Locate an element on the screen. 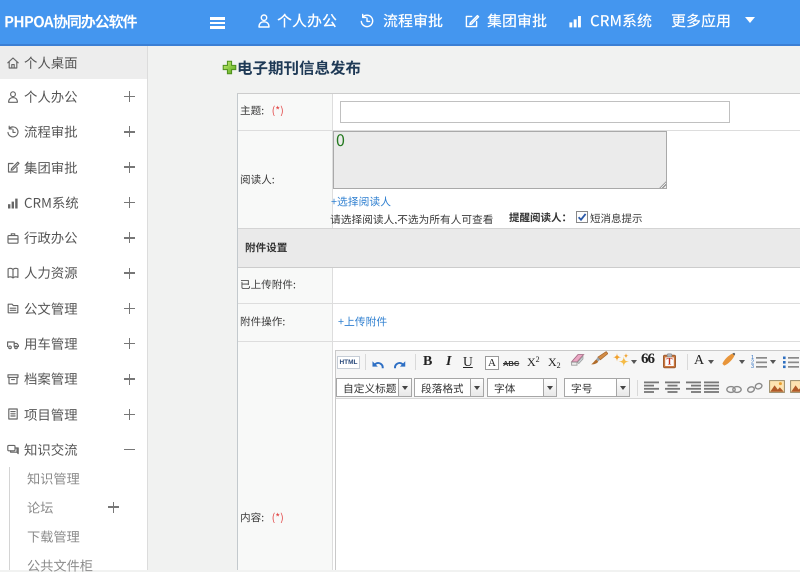  svg-text: T is located at coordinates (669, 362).